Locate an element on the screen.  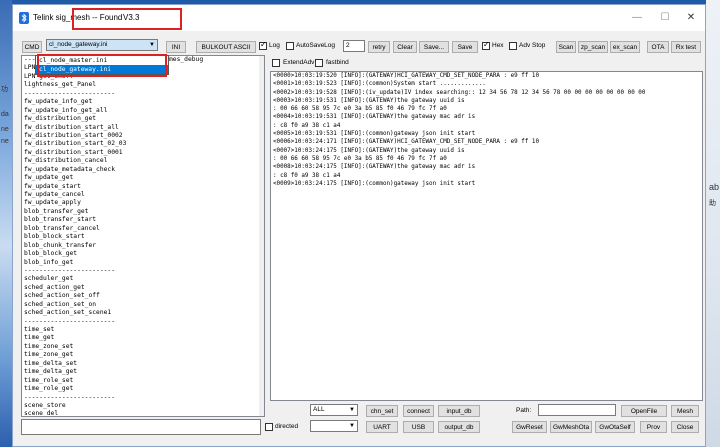
list-item: fw_distribution_start_all is located at coordinates (143, 128).